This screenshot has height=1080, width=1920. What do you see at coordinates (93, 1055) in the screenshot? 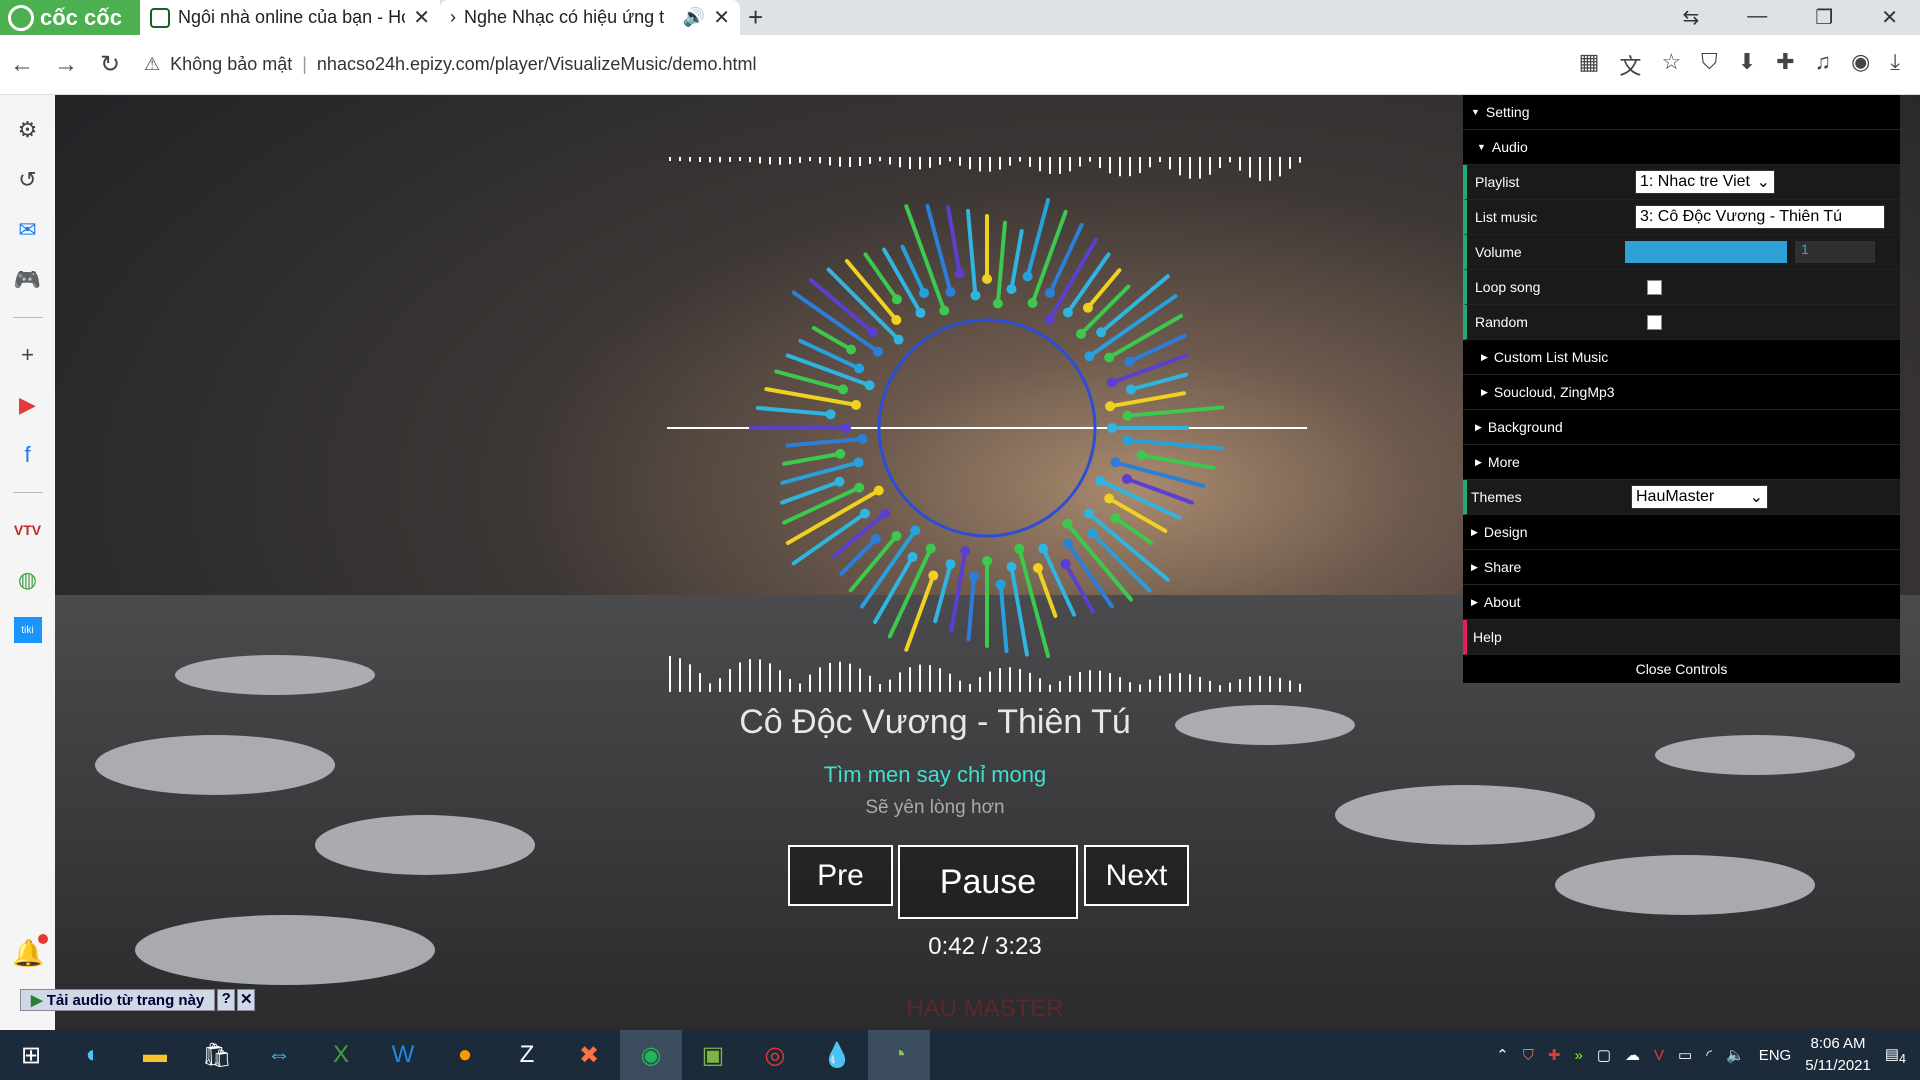
I see `edge-icon: ◐` at bounding box center [93, 1055].